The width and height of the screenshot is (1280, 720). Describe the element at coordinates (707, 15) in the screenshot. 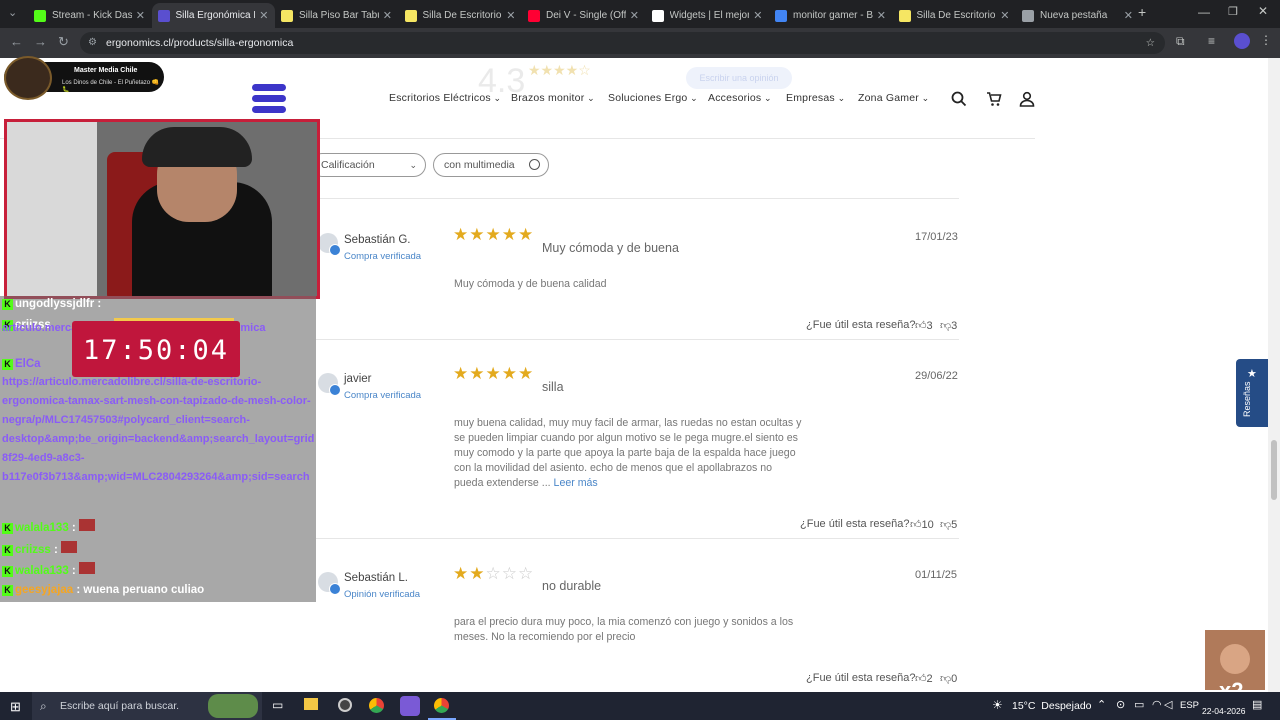

I see `browser-tab: Widgets | El mejor so✕` at that location.